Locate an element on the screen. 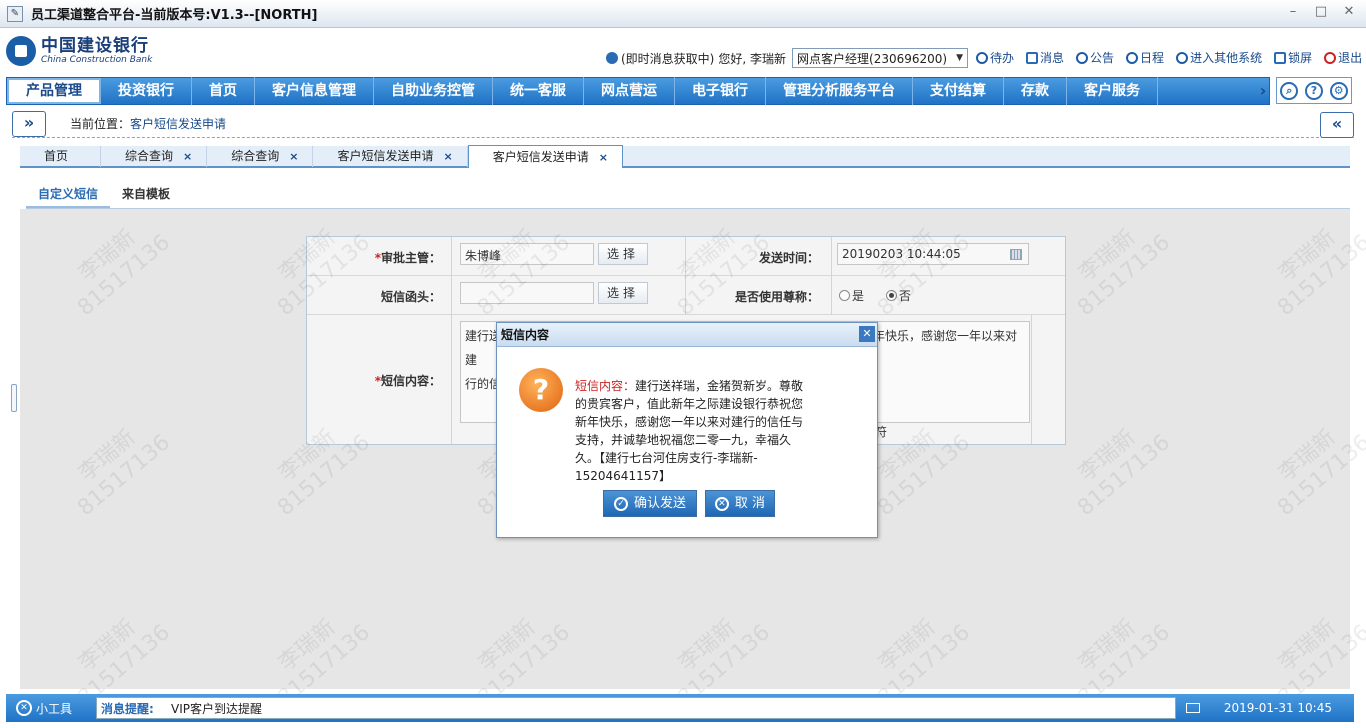 The height and width of the screenshot is (728, 1366). user-icon is located at coordinates (612, 58).